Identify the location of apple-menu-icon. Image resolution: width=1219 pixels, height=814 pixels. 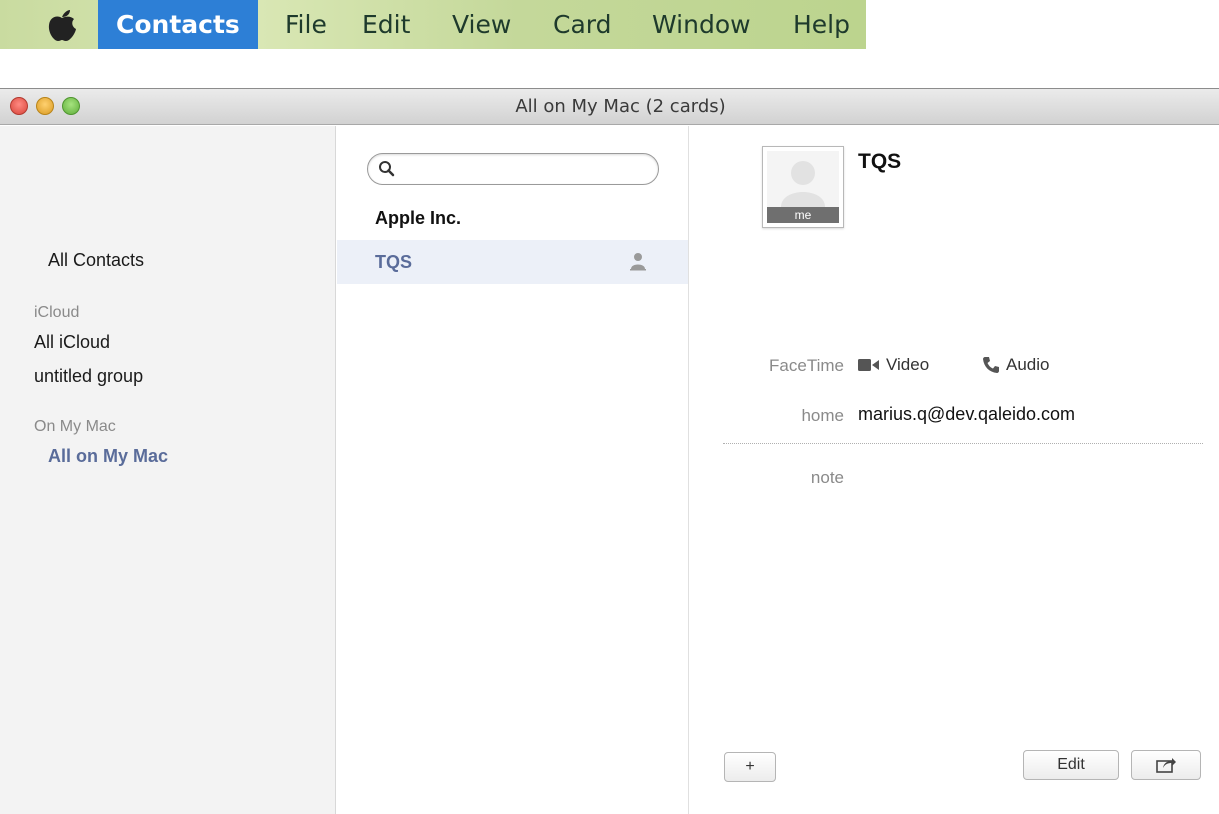
(62, 25).